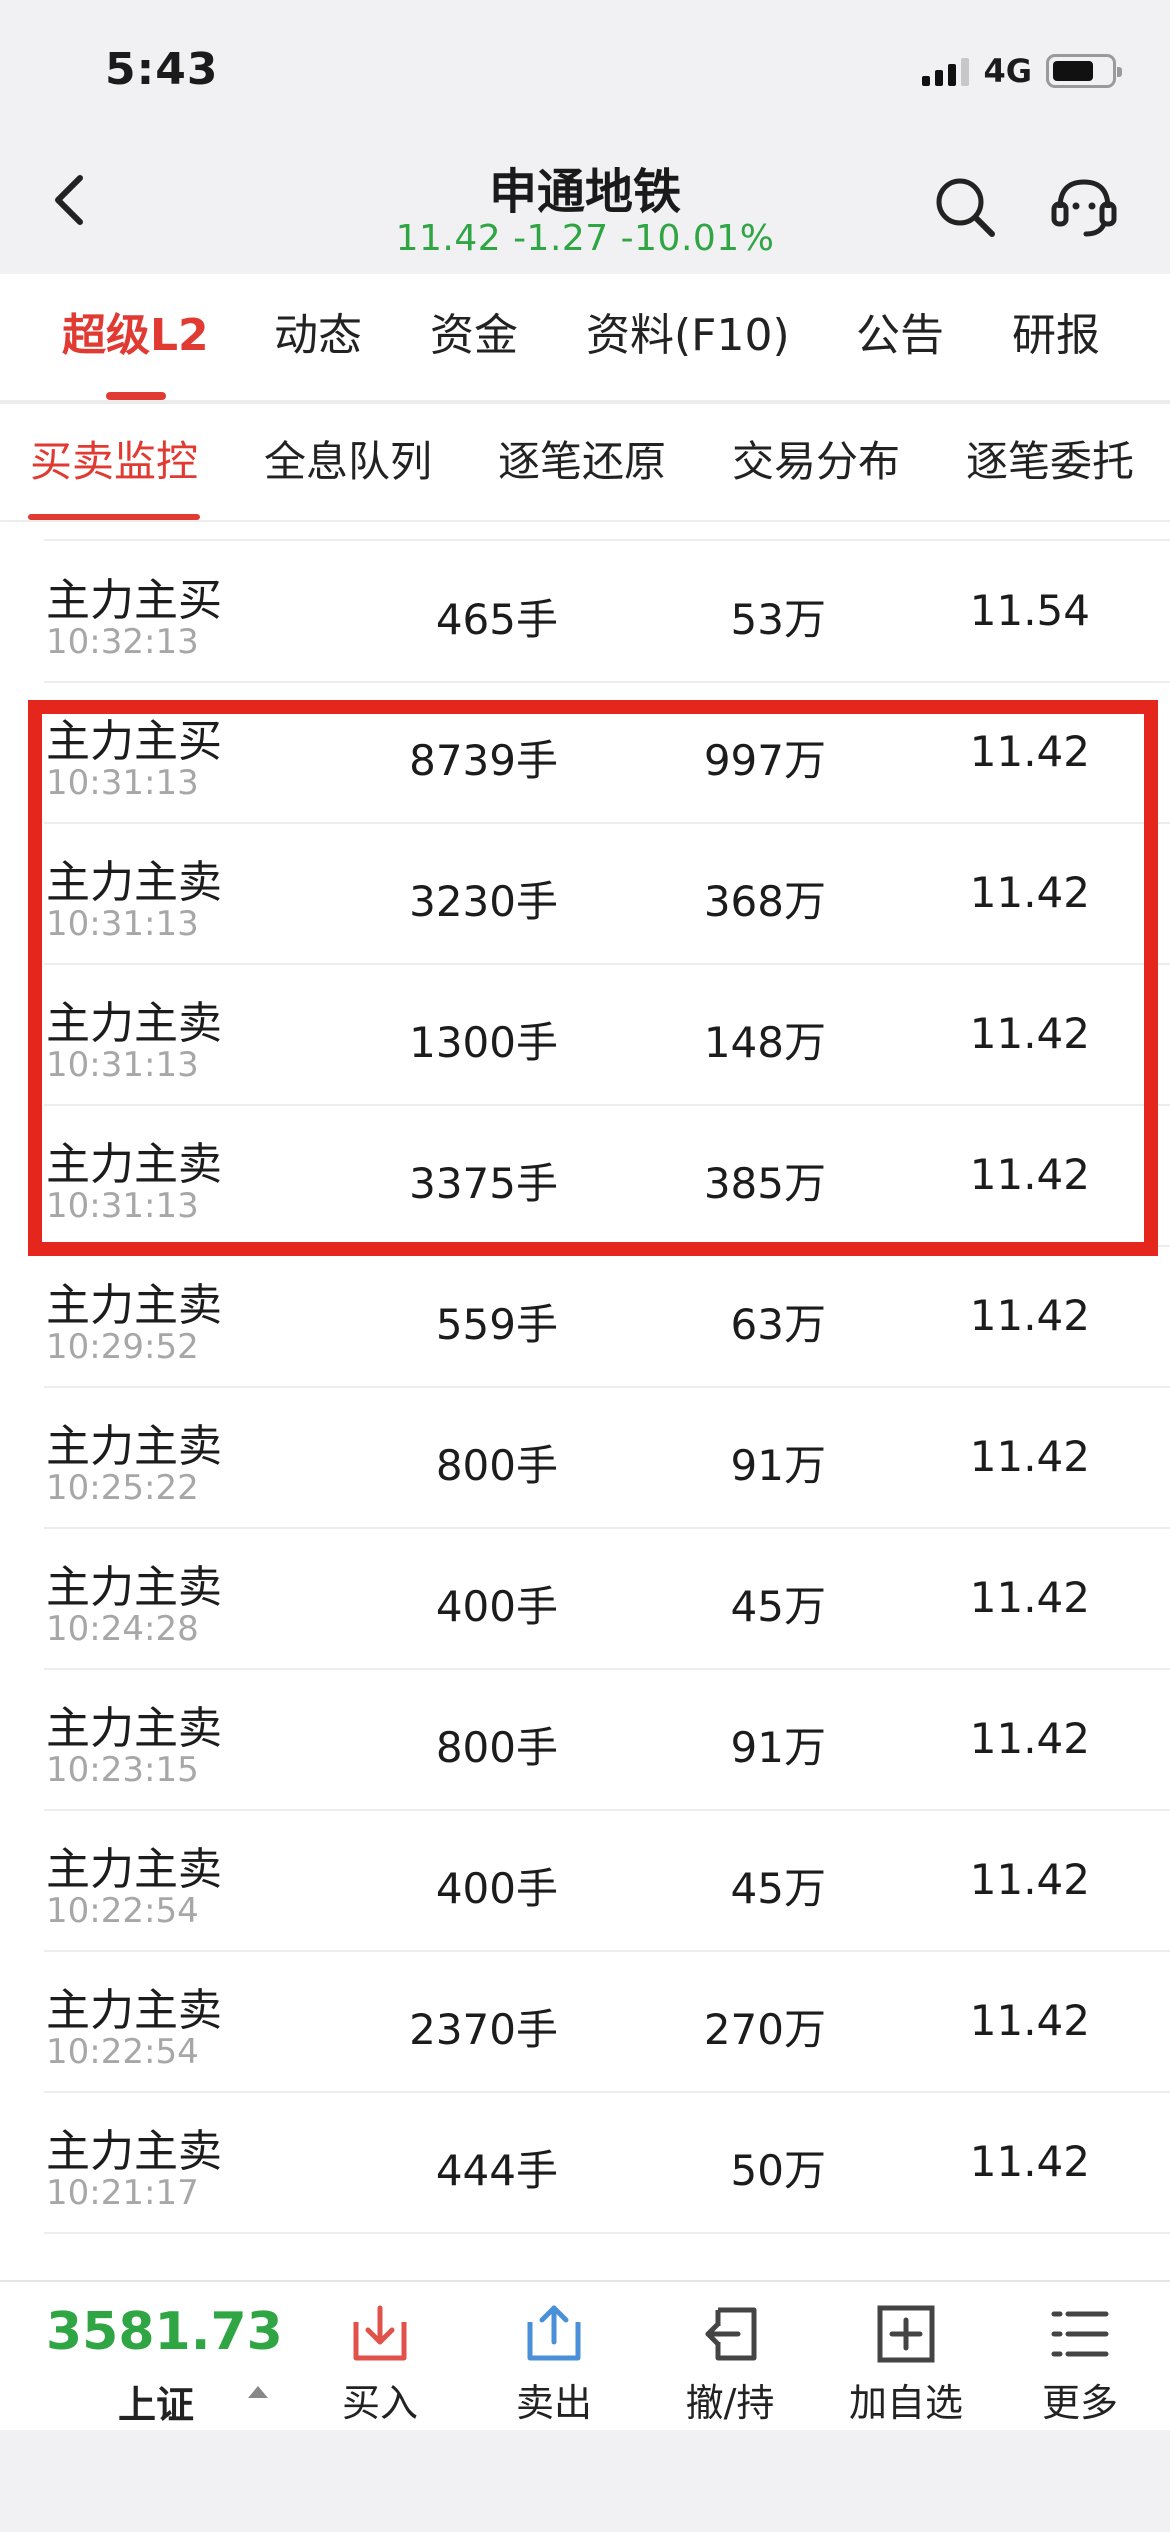 The width and height of the screenshot is (1170, 2532). What do you see at coordinates (122, 1347) in the screenshot?
I see `trade-time: 10:29:52` at bounding box center [122, 1347].